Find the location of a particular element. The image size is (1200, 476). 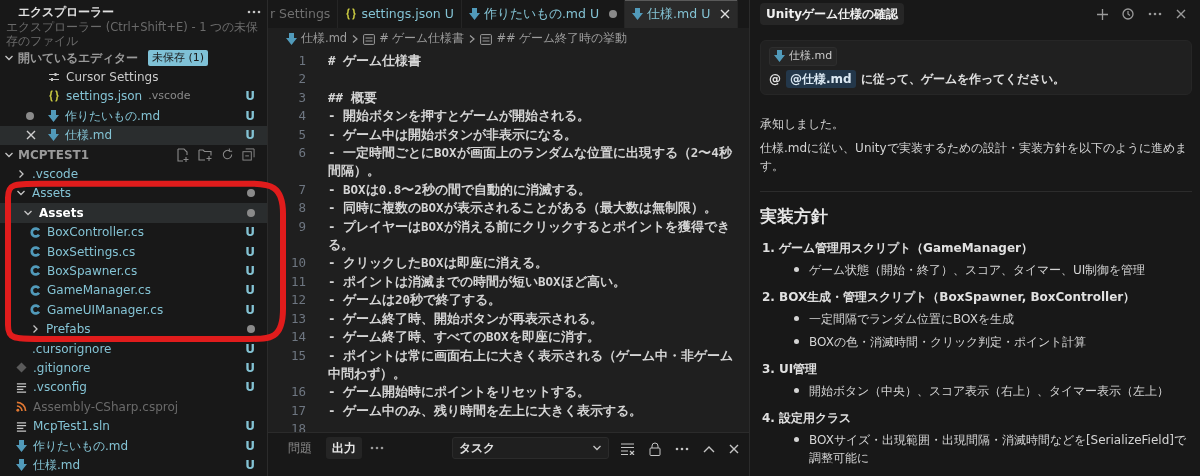

code-line: - ゲーム開始時にポイントをリセットする。 is located at coordinates (460, 392).